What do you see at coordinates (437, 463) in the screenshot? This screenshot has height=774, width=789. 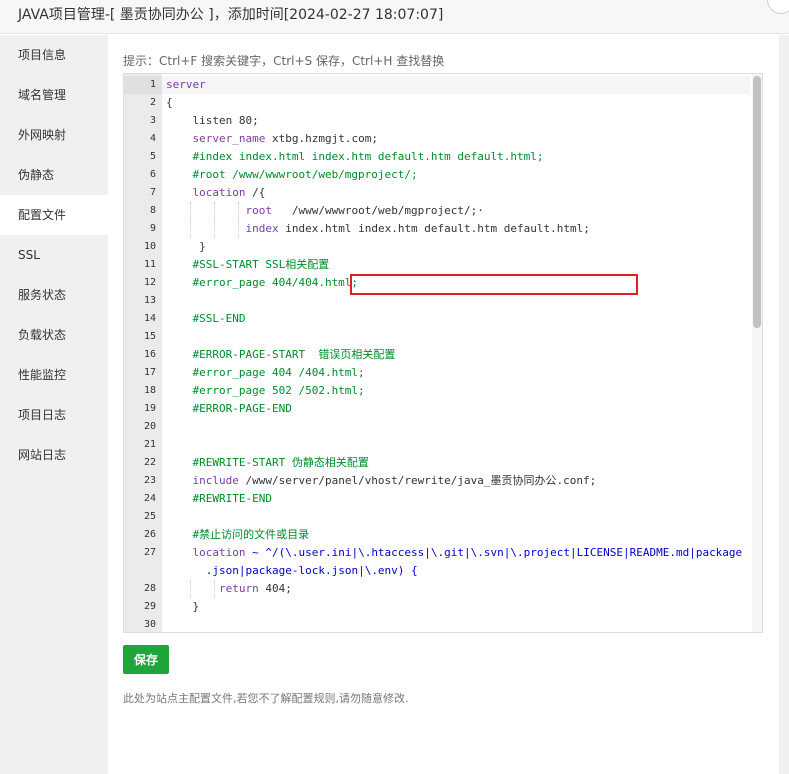 I see `code-line: 22 #REWRITE-START 伪静态相关配置` at bounding box center [437, 463].